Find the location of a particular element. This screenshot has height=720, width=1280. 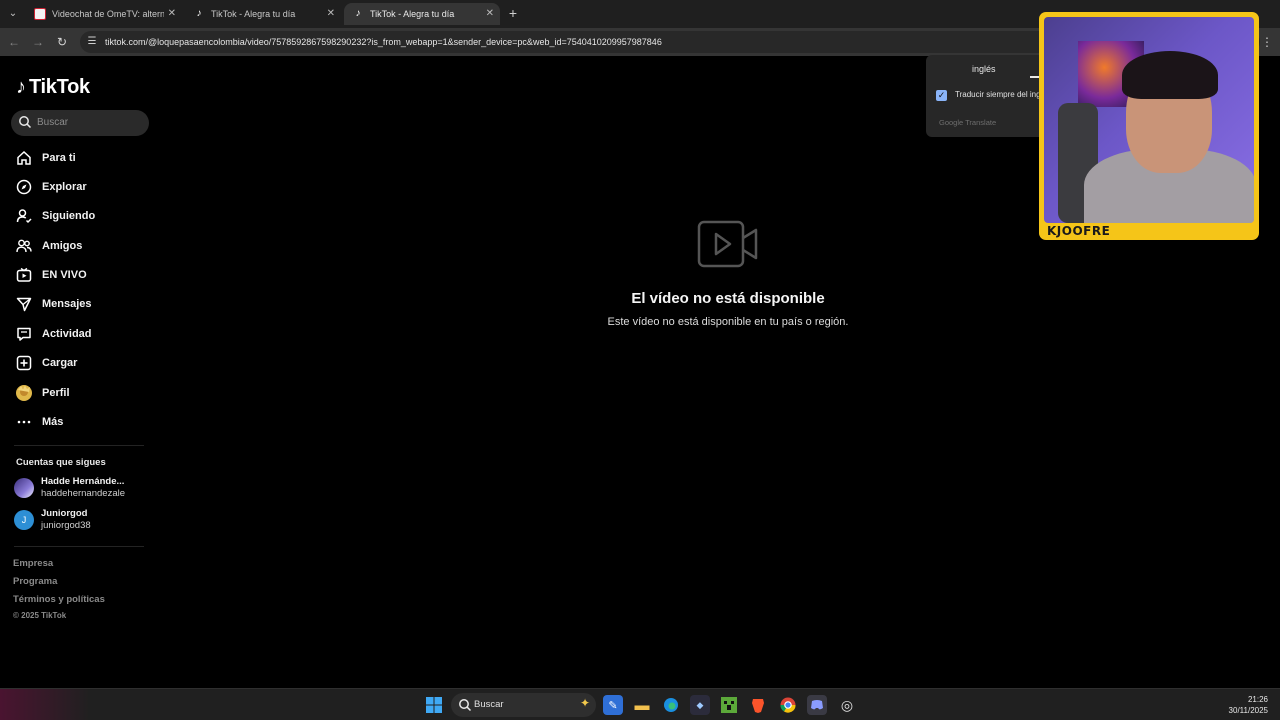

nav-item-para-ti: Para ti is located at coordinates (84, 158).